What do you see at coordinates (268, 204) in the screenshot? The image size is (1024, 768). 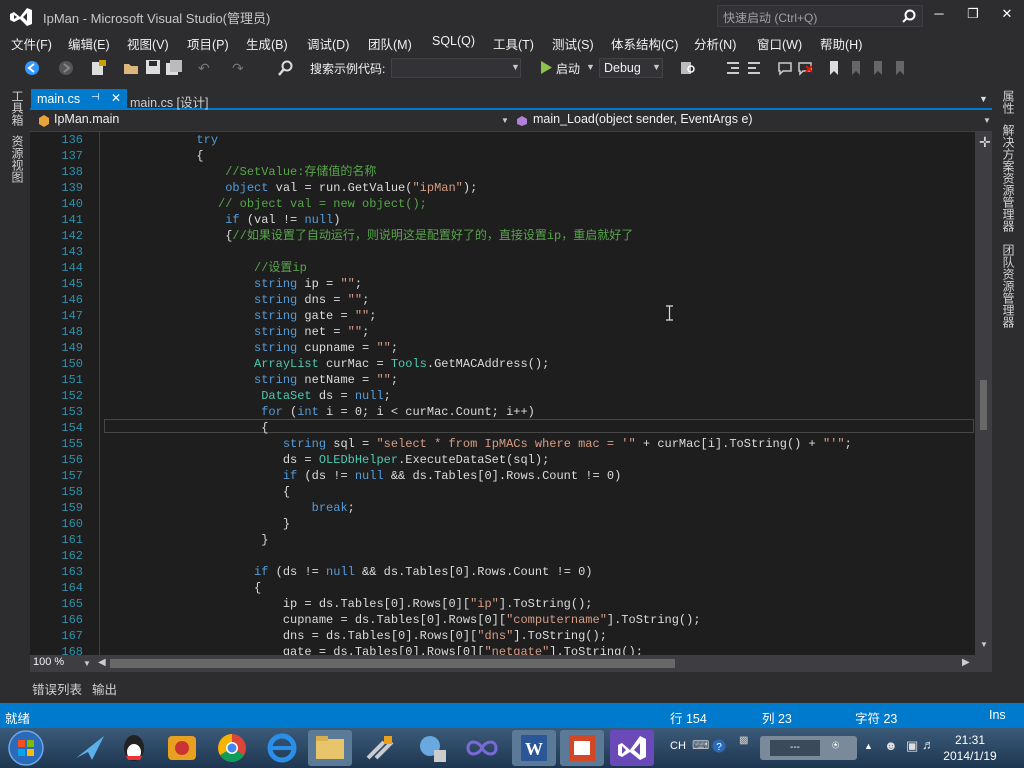 I see `code-line: // object val = new object();` at bounding box center [268, 204].